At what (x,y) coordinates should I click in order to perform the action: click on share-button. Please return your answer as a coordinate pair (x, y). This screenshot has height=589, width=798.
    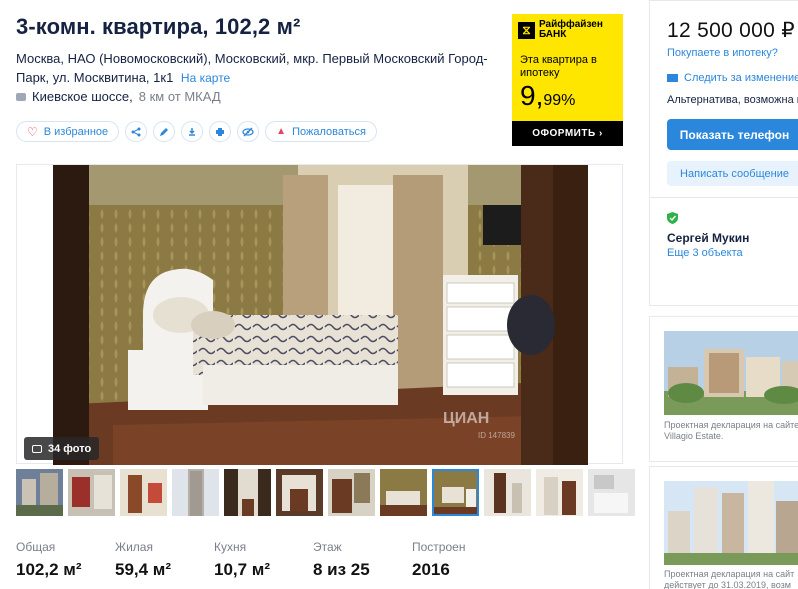
    Looking at the image, I should click on (136, 131).